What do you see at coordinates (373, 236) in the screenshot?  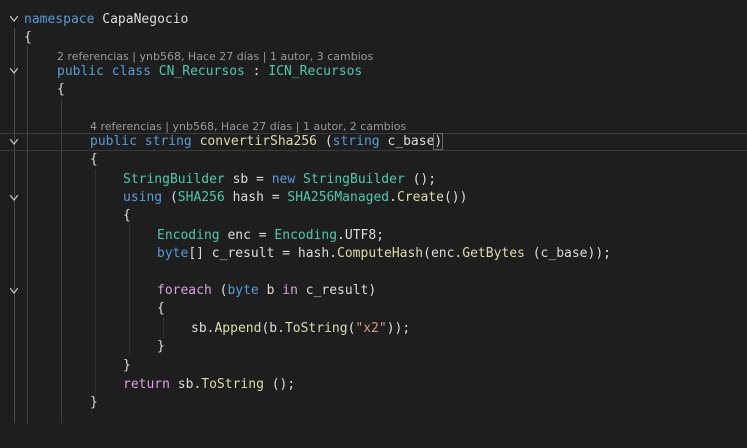 I see `code-line: Encoding enc = Encoding.UTF8;` at bounding box center [373, 236].